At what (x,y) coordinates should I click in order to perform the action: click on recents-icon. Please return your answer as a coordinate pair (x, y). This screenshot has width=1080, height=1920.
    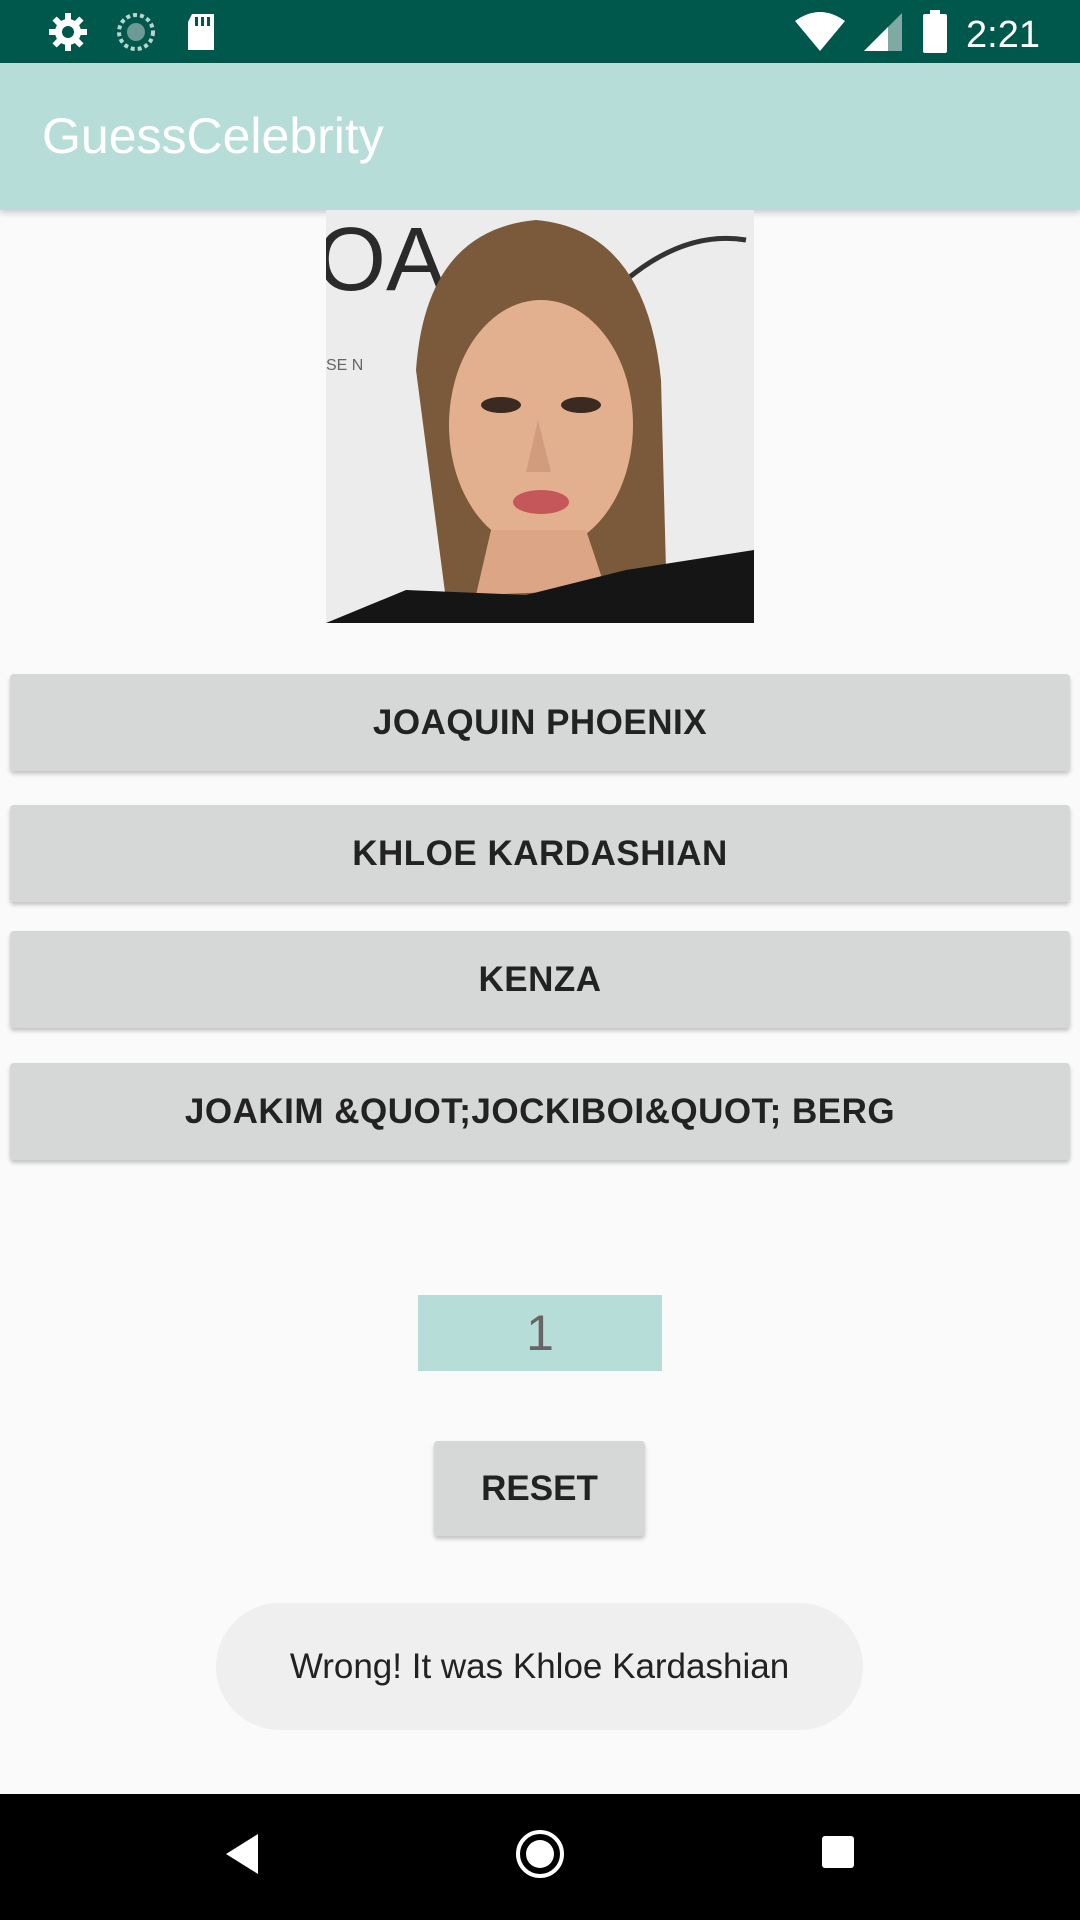
    Looking at the image, I should click on (838, 1854).